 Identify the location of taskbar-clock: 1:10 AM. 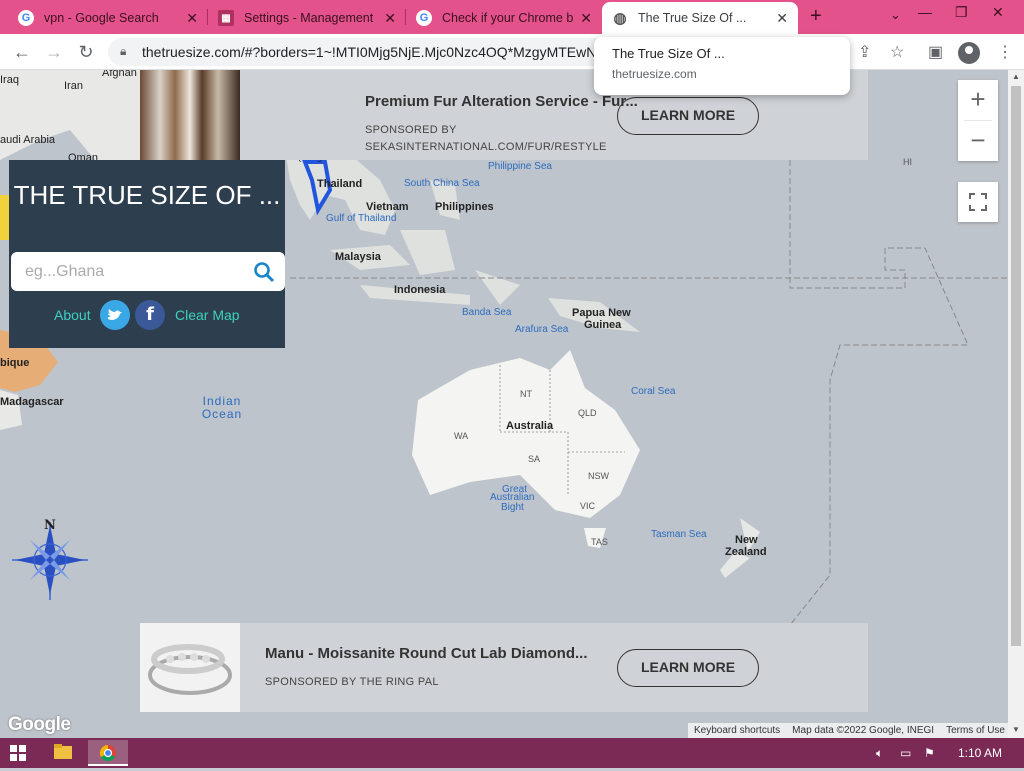
(980, 753).